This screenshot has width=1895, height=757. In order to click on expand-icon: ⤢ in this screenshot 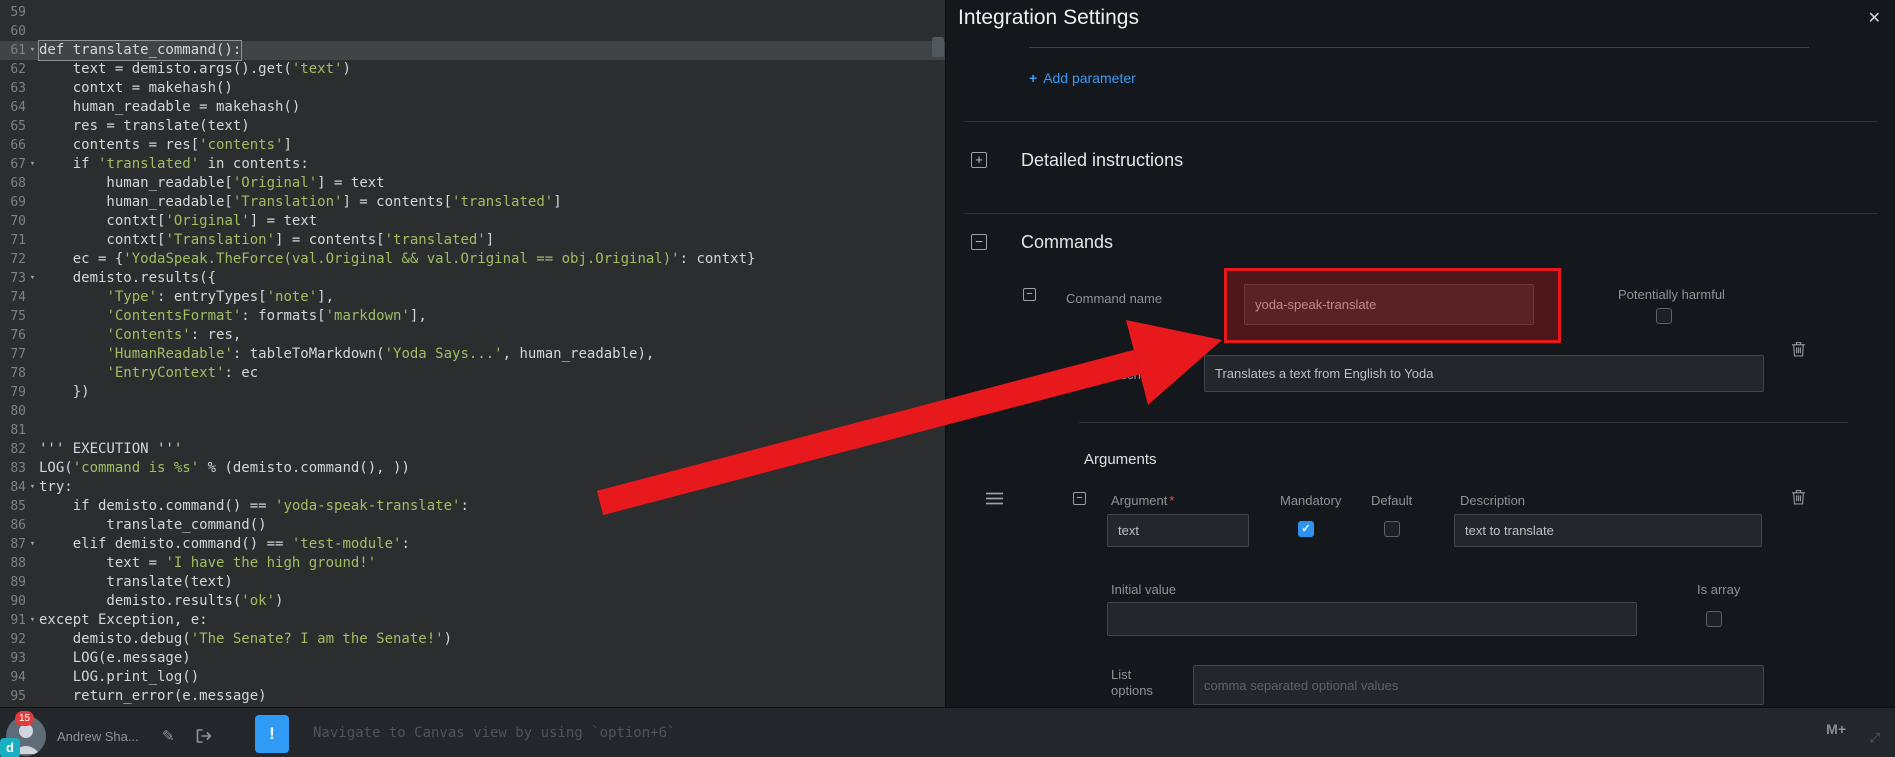, I will do `click(1875, 738)`.